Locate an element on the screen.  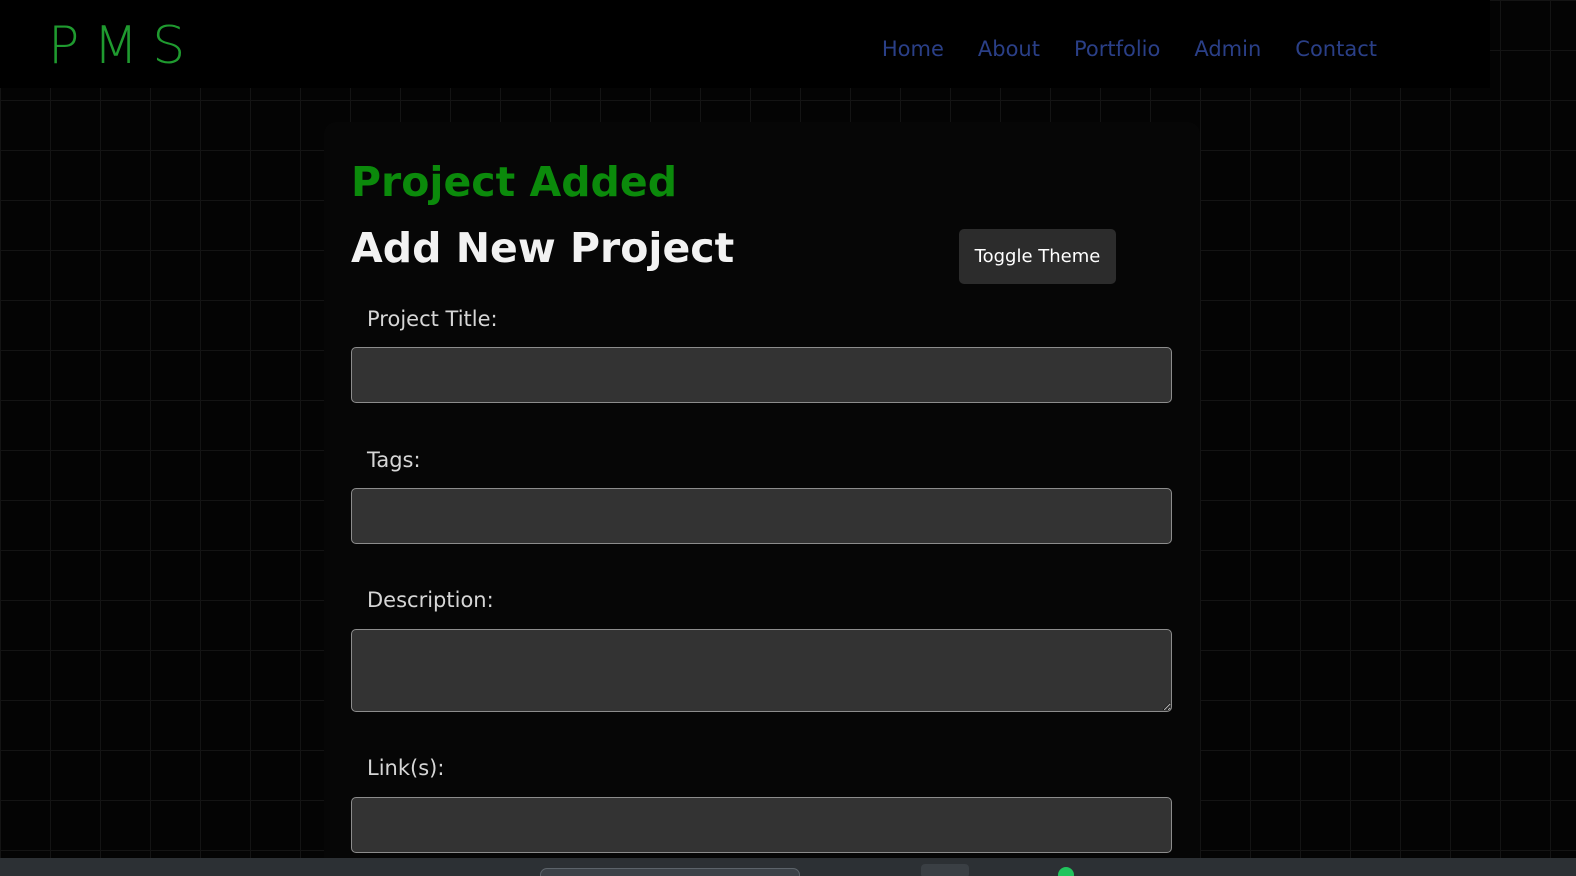
taskbar-status-icon is located at coordinates (1066, 871).